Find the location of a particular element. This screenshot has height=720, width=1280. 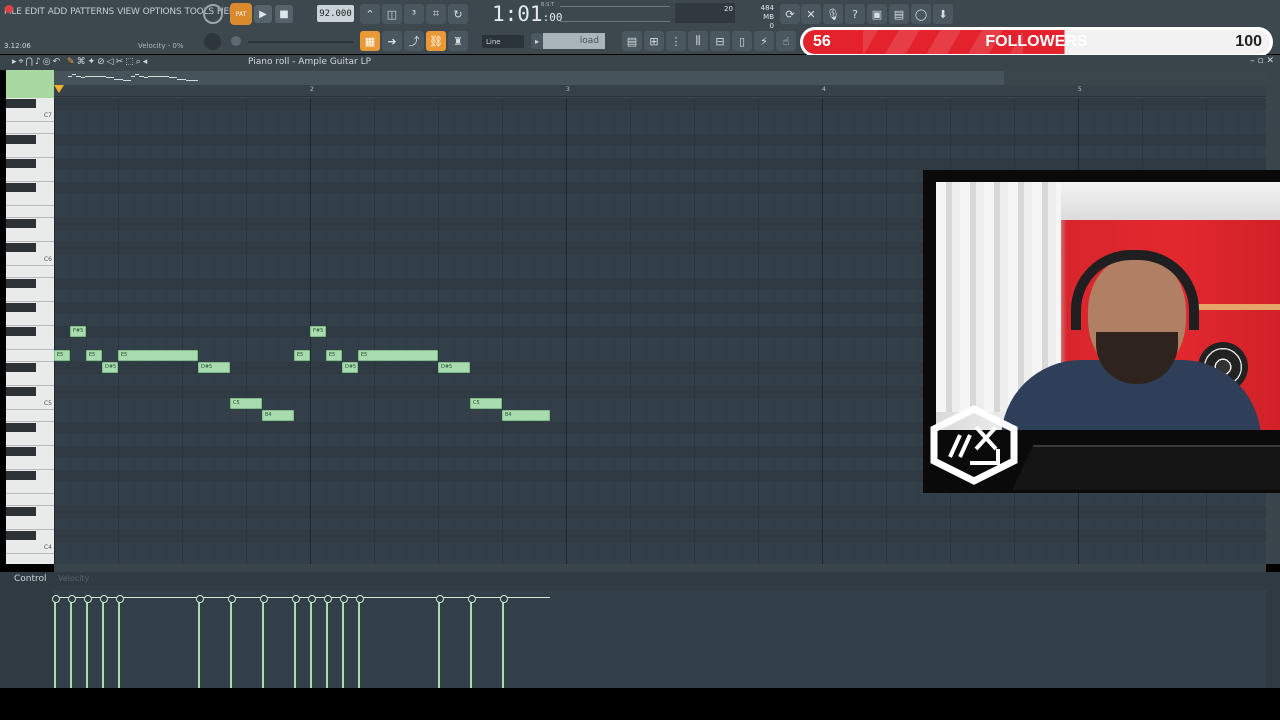

target-icon: ◎ is located at coordinates (48, 62).